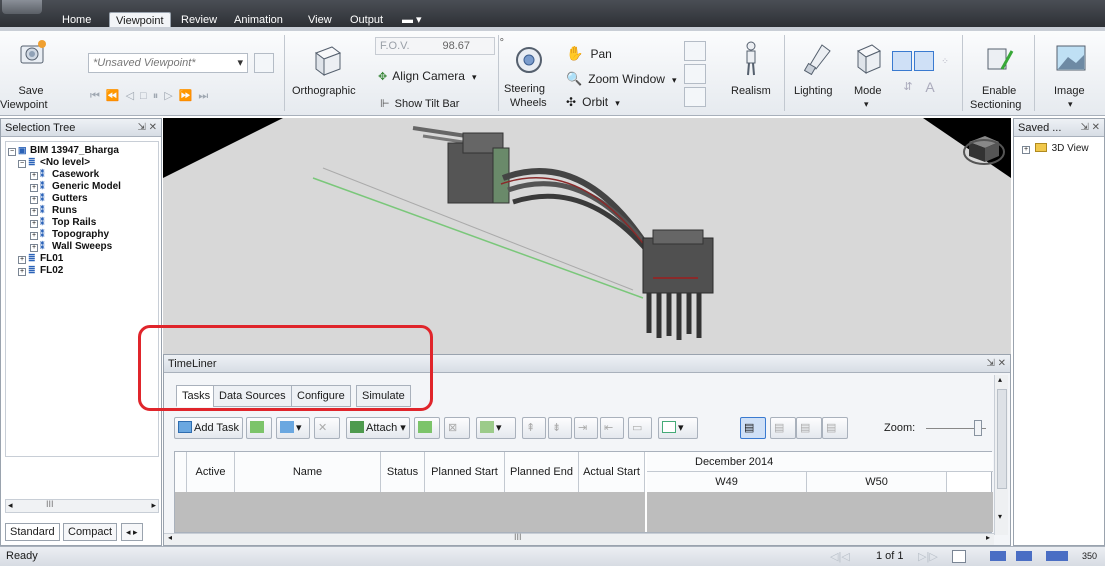 The height and width of the screenshot is (566, 1105). Describe the element at coordinates (457, 428) in the screenshot. I see `reset-button: ⊠` at that location.